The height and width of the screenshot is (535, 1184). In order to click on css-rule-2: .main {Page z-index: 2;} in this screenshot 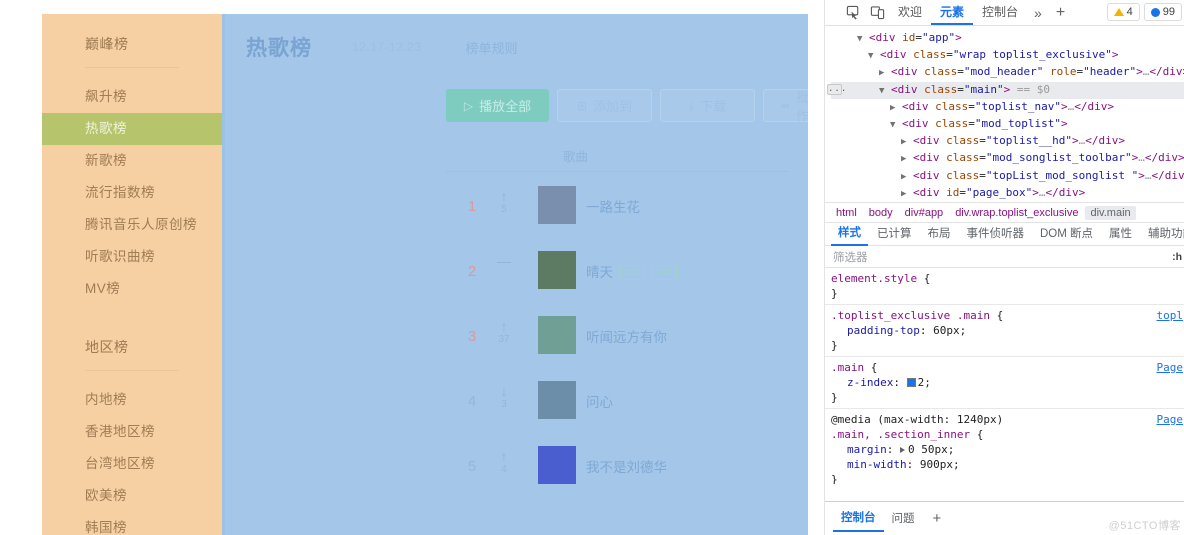, I will do `click(1004, 383)`.